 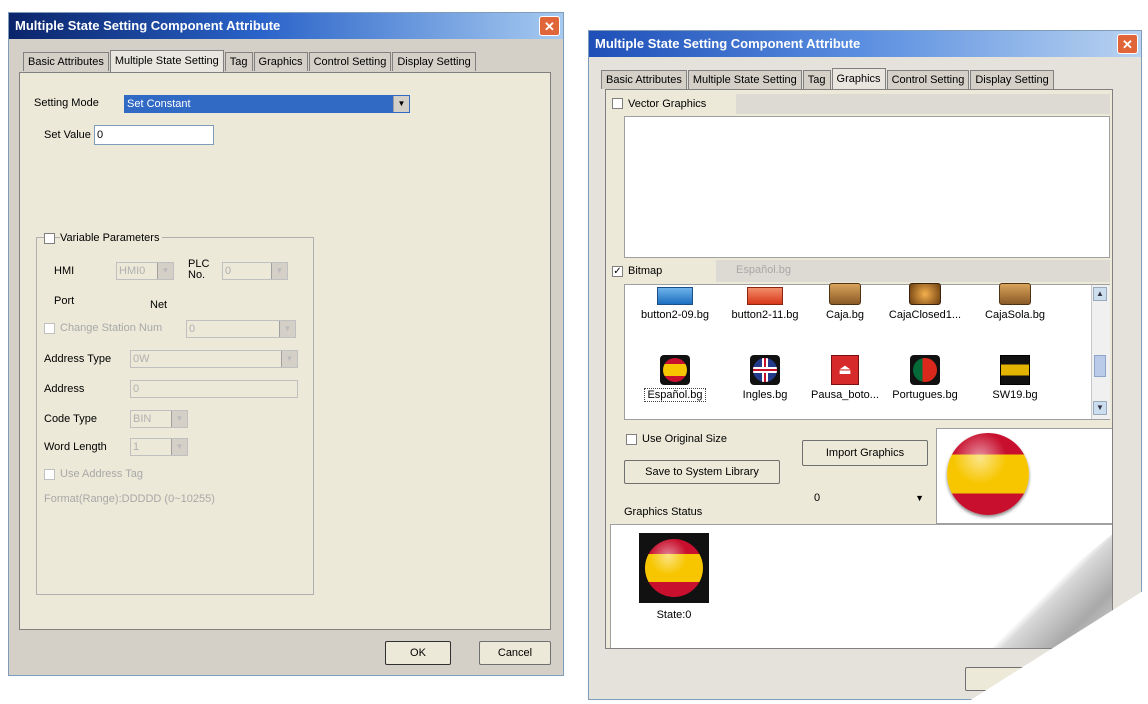 I want to click on state-dropdown-value: 0, so click(x=817, y=498).